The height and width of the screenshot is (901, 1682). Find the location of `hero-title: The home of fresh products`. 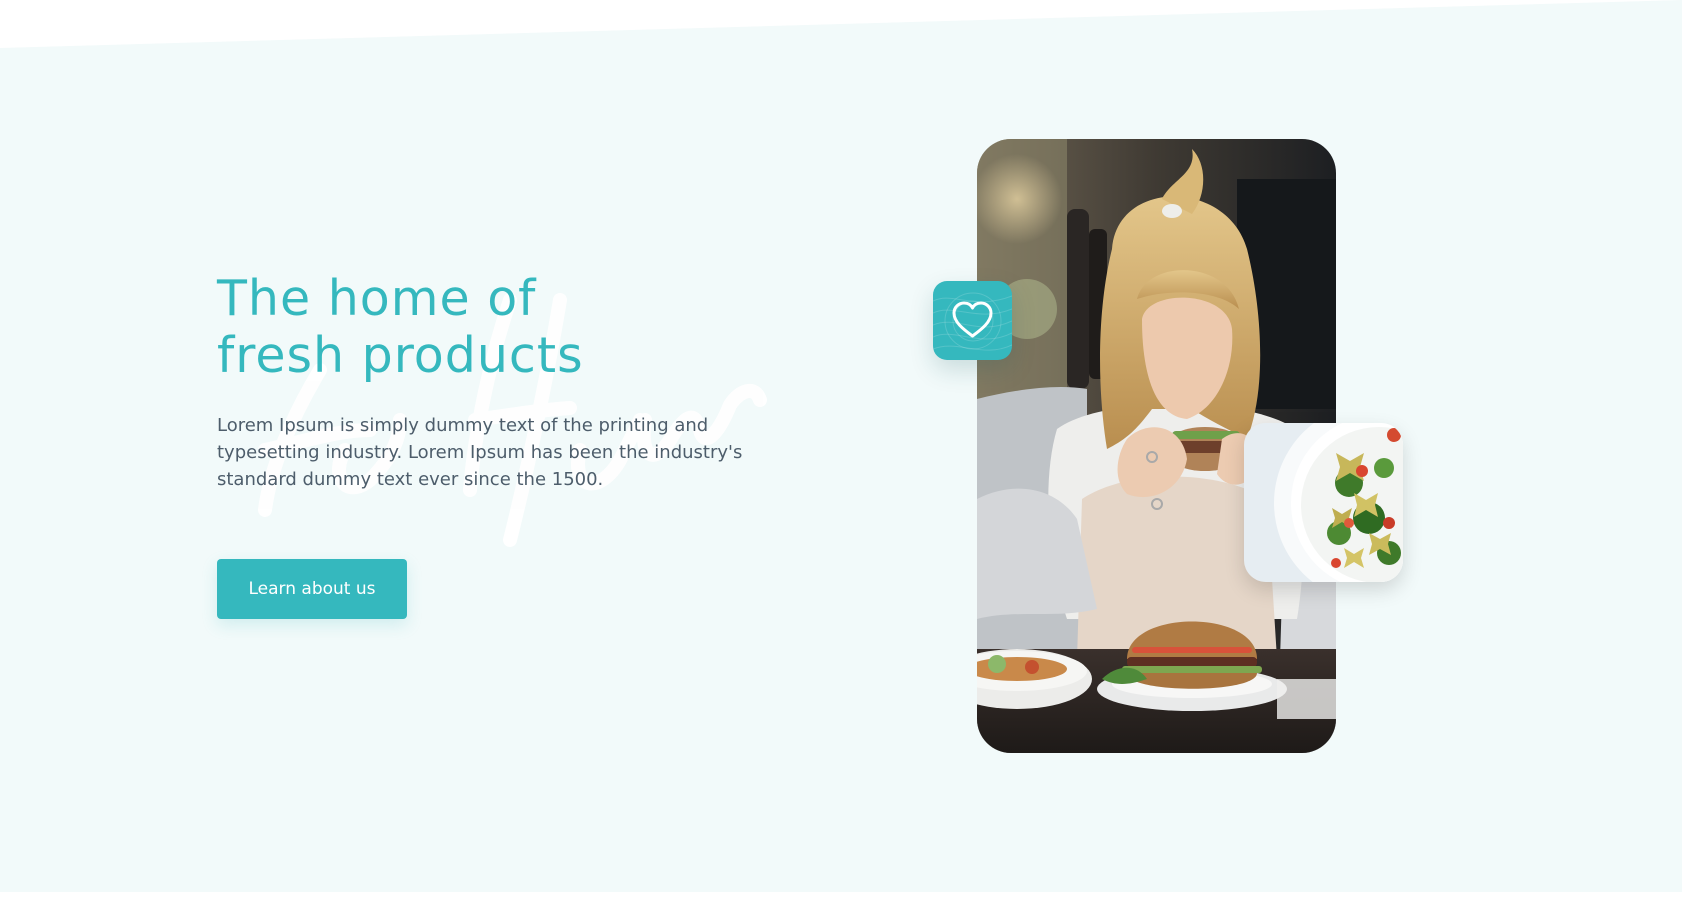

hero-title: The home of fresh products is located at coordinates (400, 327).